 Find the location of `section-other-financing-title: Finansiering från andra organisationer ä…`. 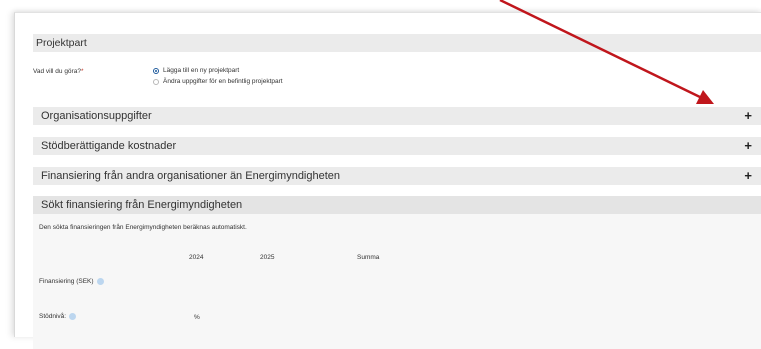

section-other-financing-title: Finansiering från andra organisationer ä… is located at coordinates (191, 176).